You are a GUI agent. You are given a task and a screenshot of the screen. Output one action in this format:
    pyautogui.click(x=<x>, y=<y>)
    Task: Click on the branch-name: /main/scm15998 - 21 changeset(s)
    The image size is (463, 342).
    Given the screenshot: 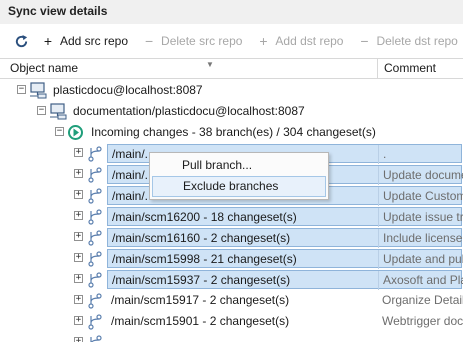 What is the action you would take?
    pyautogui.click(x=204, y=259)
    